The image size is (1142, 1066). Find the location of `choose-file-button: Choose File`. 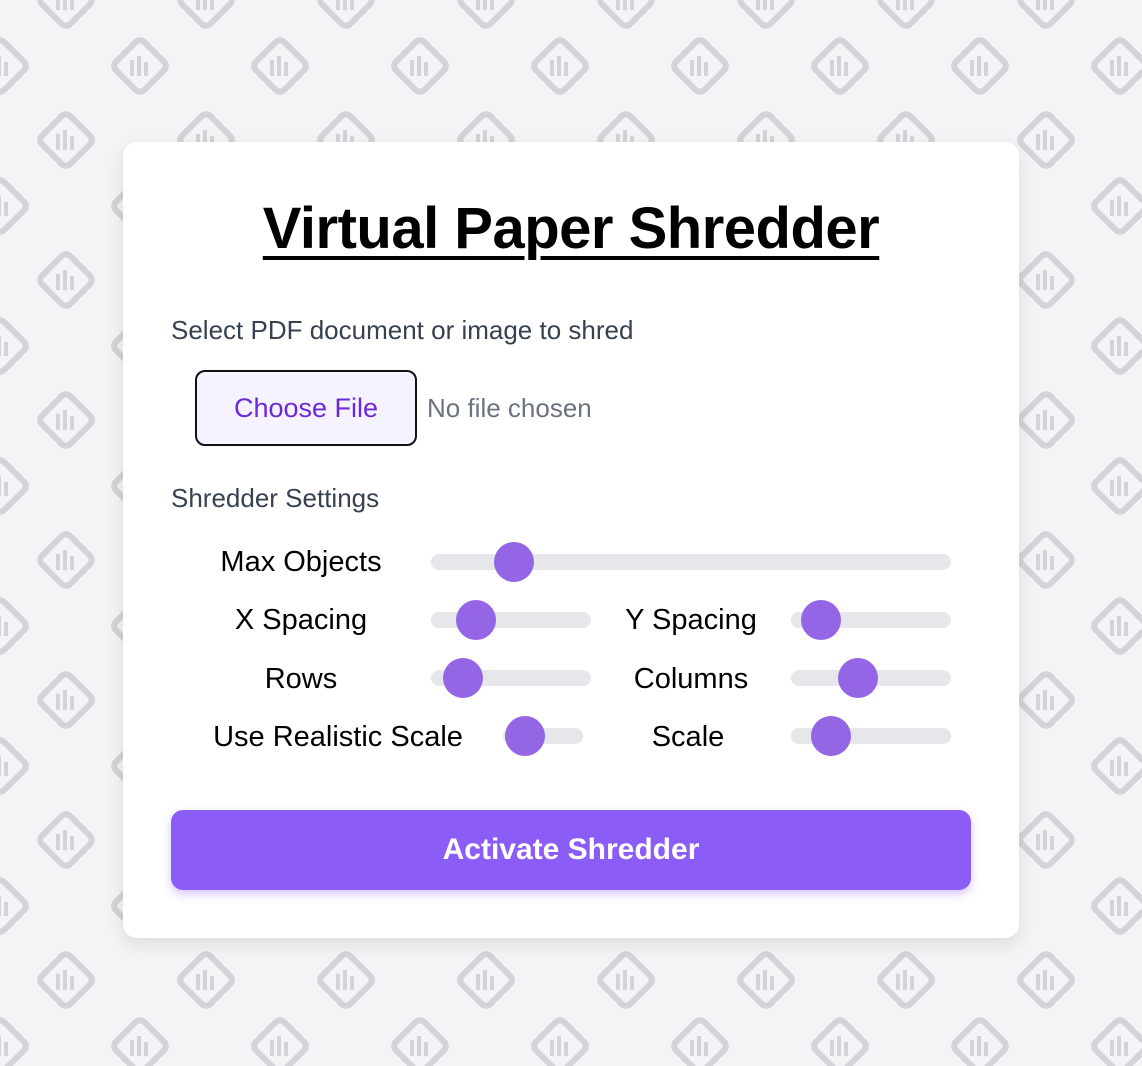

choose-file-button: Choose File is located at coordinates (306, 408).